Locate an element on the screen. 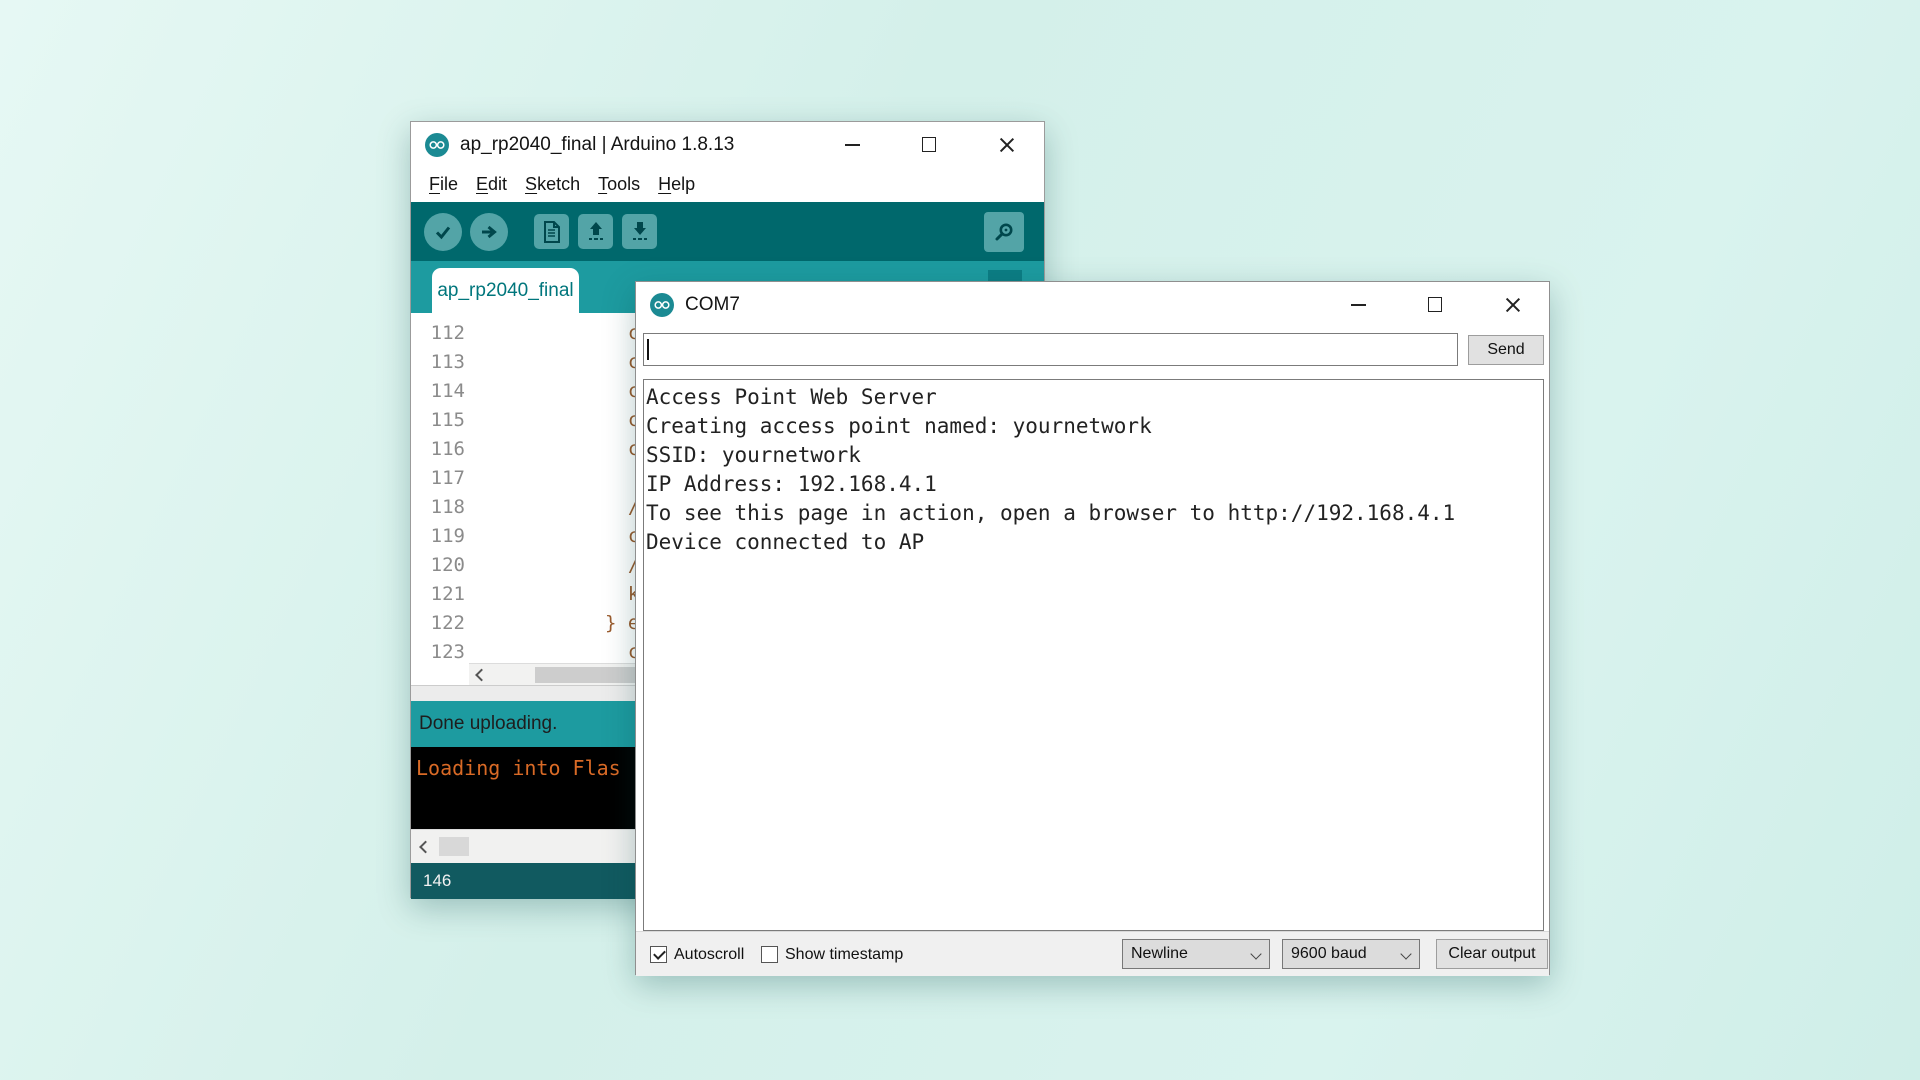 This screenshot has width=1920, height=1080. autoscroll-checkbox: Autoscroll is located at coordinates (697, 954).